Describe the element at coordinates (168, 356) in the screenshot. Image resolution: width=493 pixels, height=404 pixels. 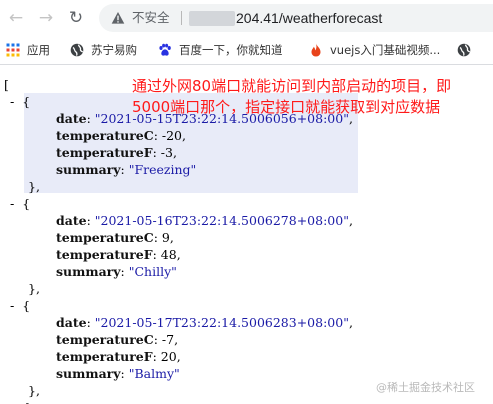
I see `json-value: 20` at that location.